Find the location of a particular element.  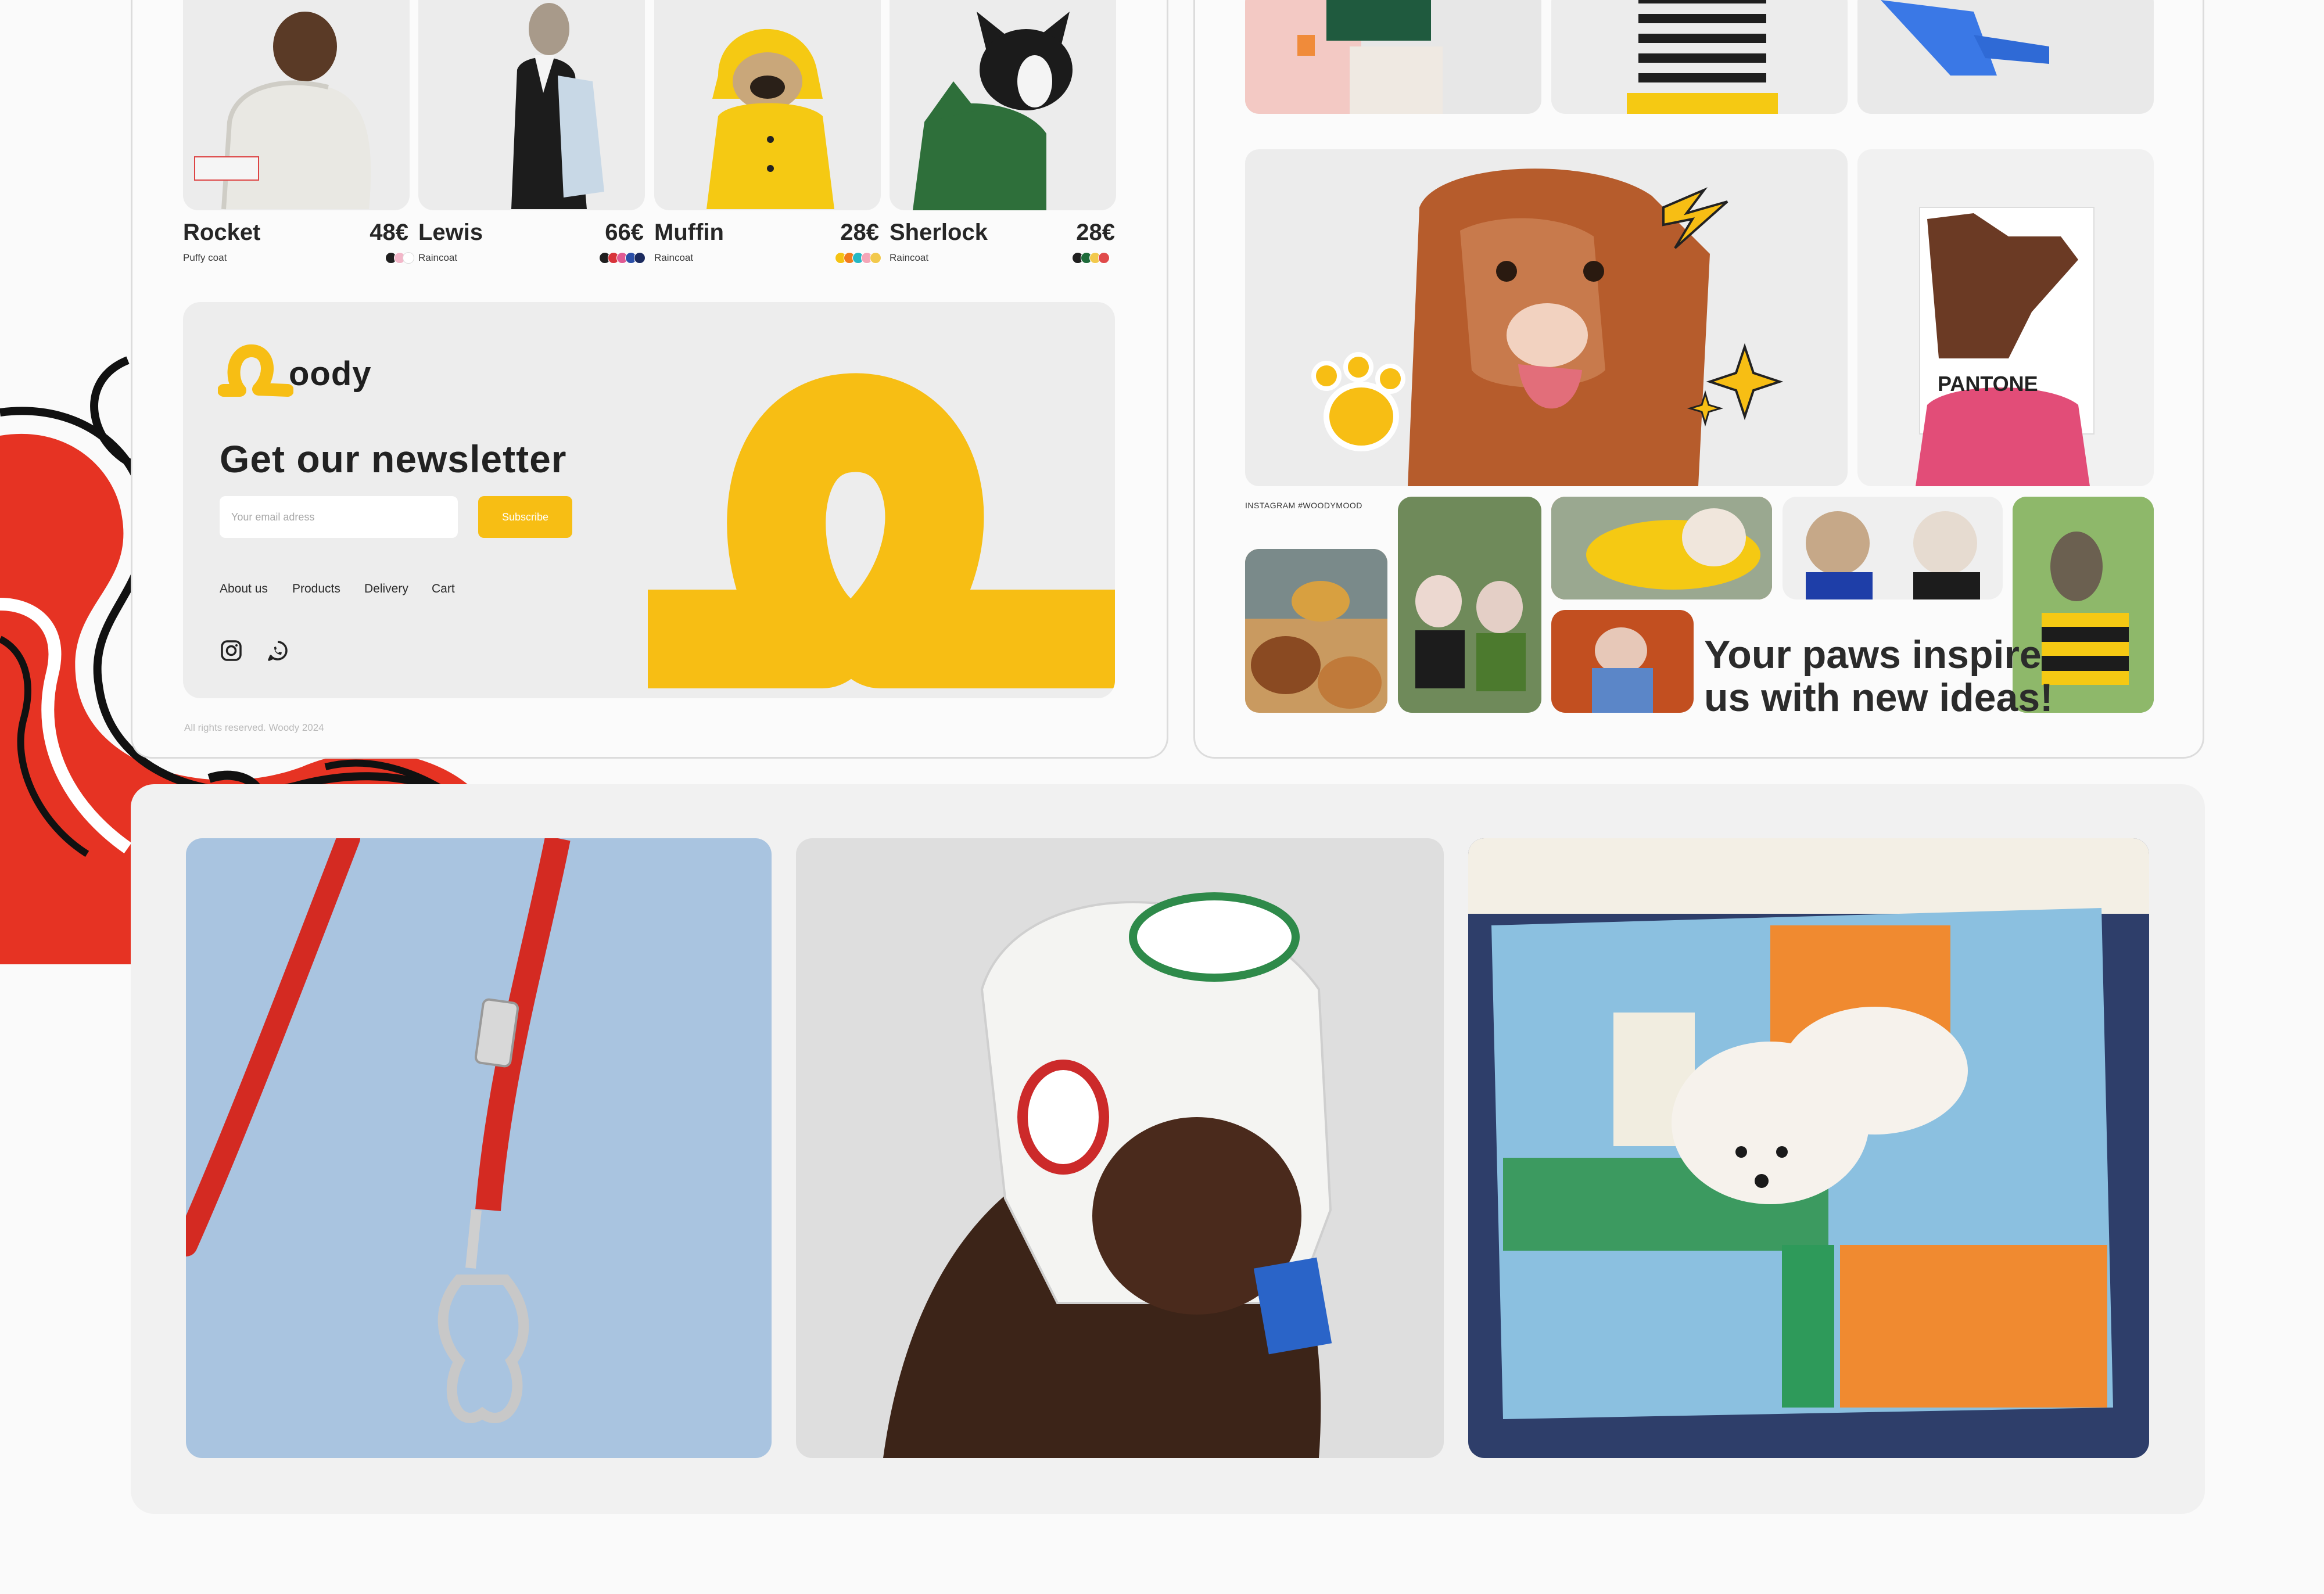

product-name: Lewis is located at coordinates (450, 232).